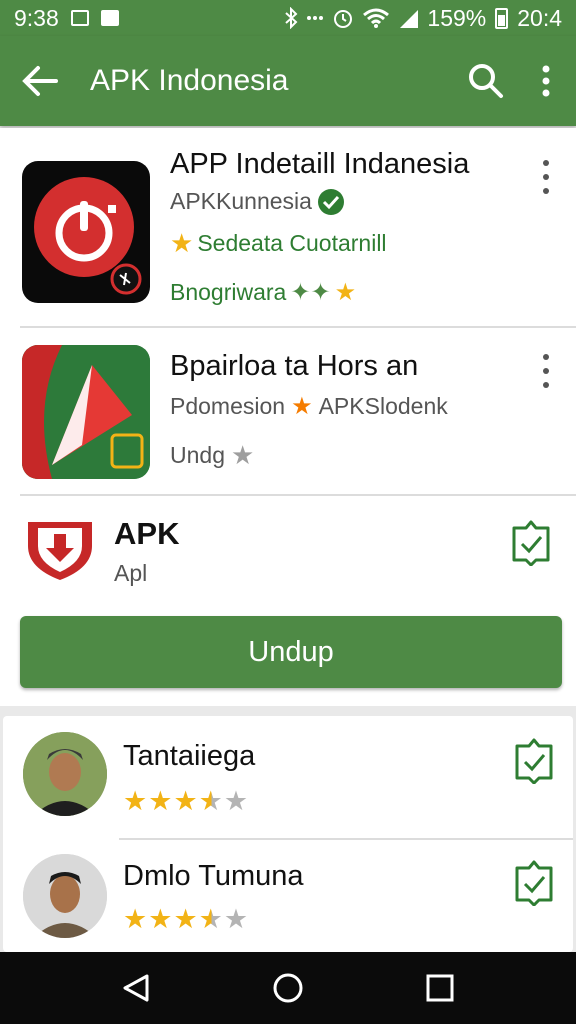 This screenshot has width=576, height=1024. Describe the element at coordinates (147, 533) in the screenshot. I see `app-title: APK` at that location.